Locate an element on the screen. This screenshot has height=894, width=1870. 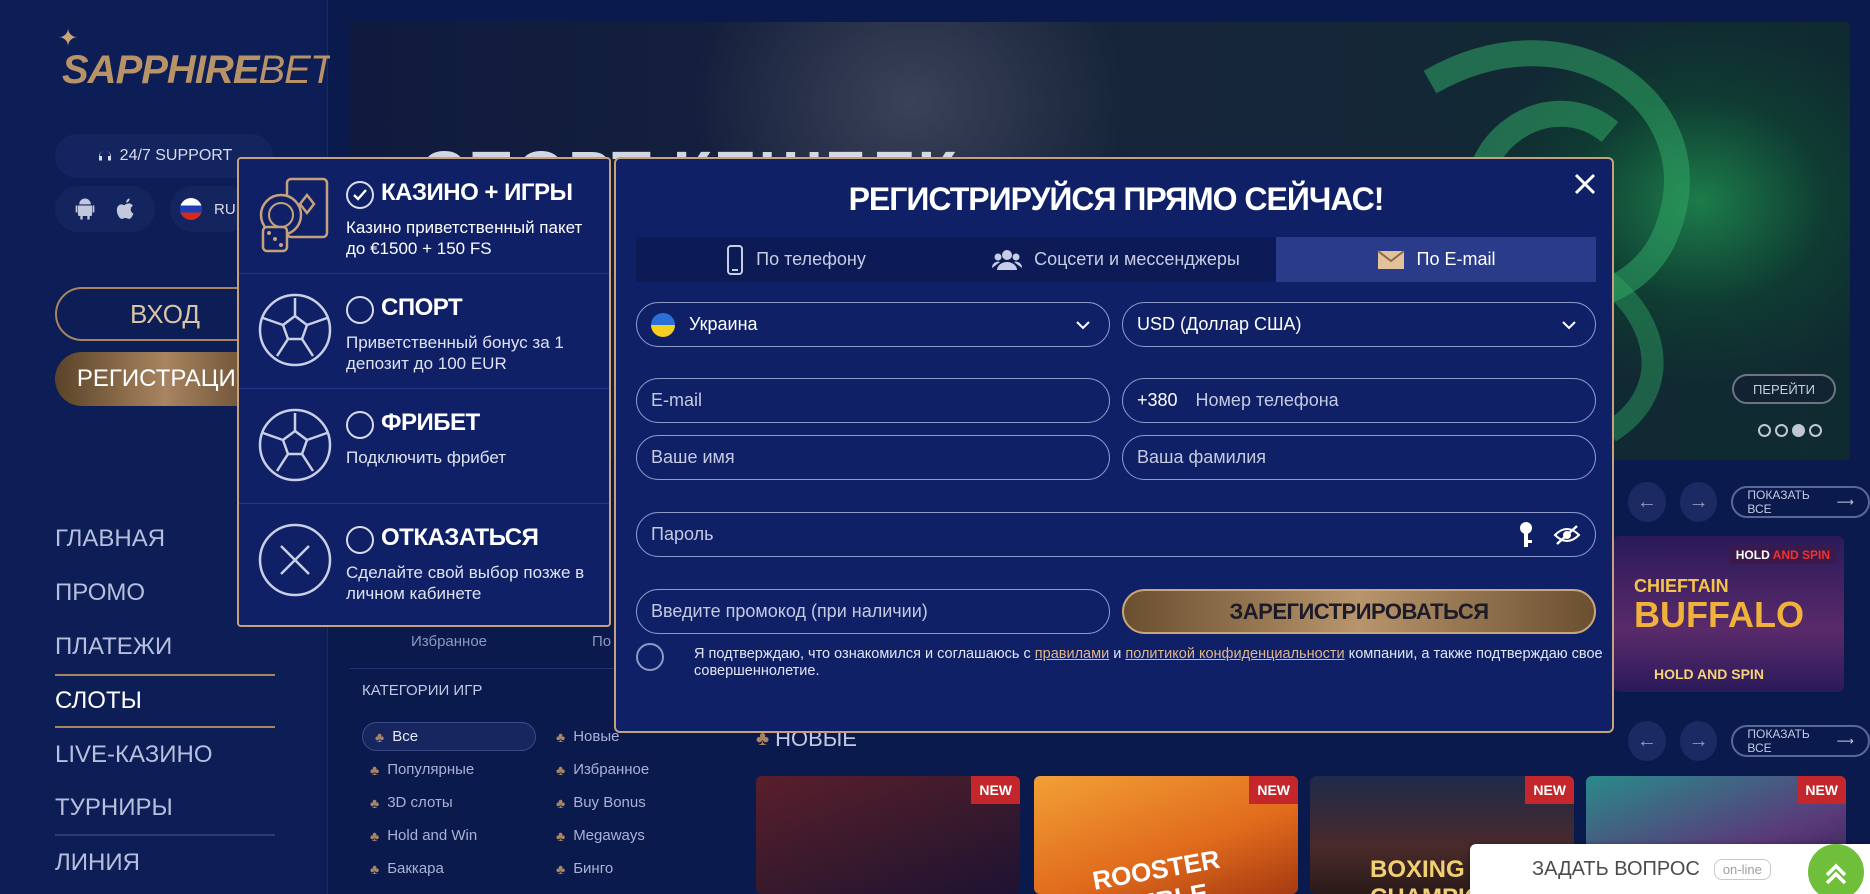
game-card: NEW is located at coordinates (888, 835).